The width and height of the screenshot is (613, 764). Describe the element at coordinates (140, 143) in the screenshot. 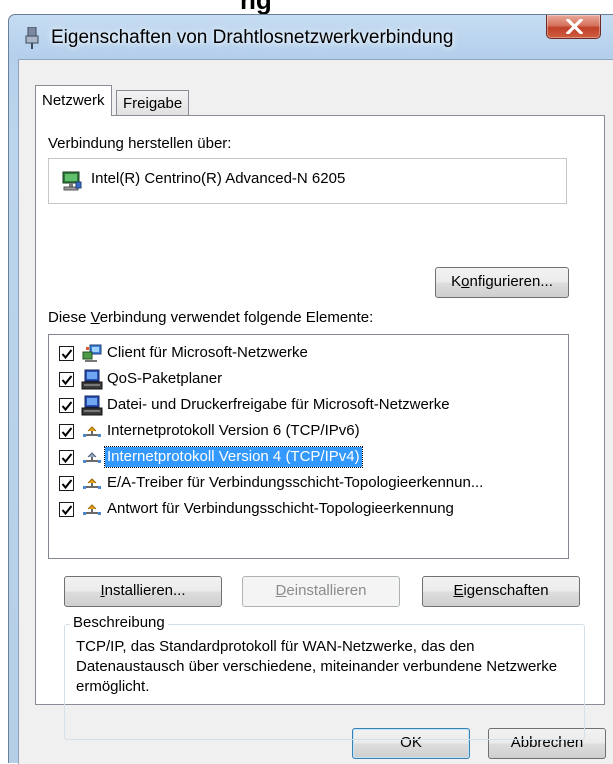

I see `connect-via-label: Verbindung herstellen über:` at that location.